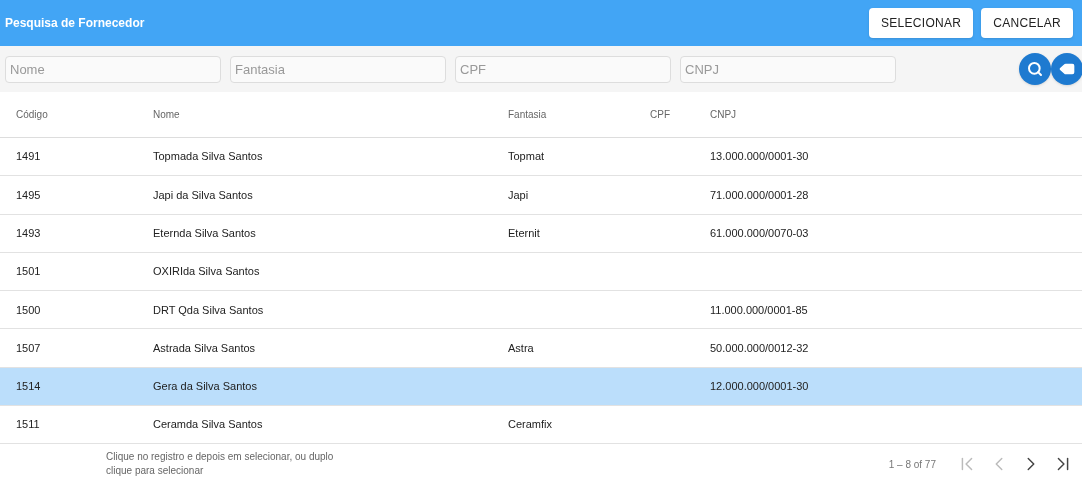  What do you see at coordinates (541, 387) in the screenshot?
I see `table-row: 1514 Gera da Silva Santos 12.000.000/0001-30` at bounding box center [541, 387].